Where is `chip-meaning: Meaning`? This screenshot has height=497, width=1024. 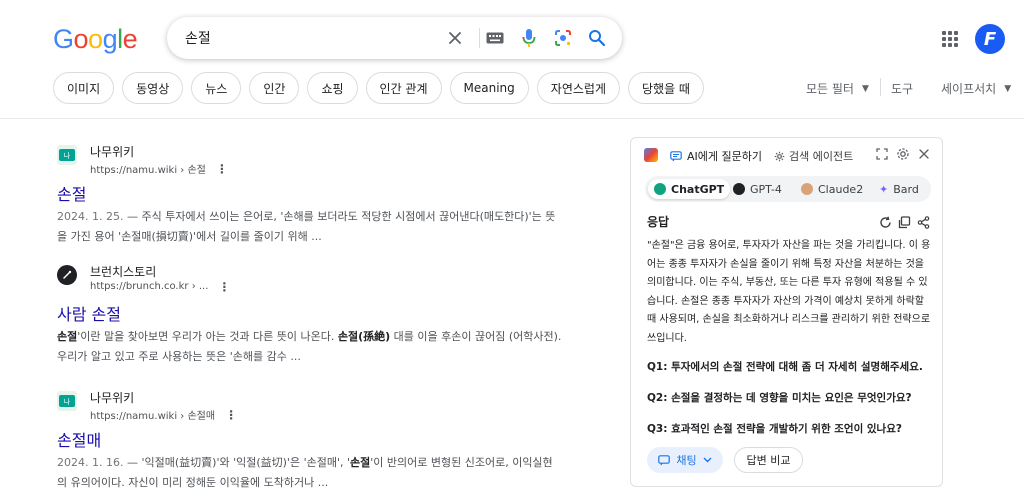 chip-meaning: Meaning is located at coordinates (489, 88).